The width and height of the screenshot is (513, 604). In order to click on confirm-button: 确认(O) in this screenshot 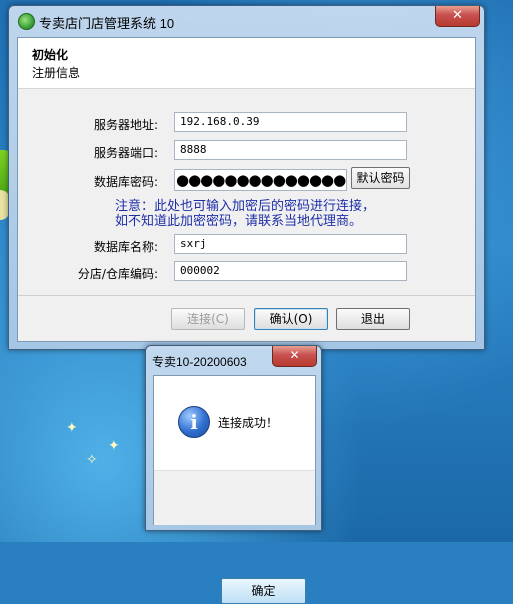, I will do `click(291, 319)`.